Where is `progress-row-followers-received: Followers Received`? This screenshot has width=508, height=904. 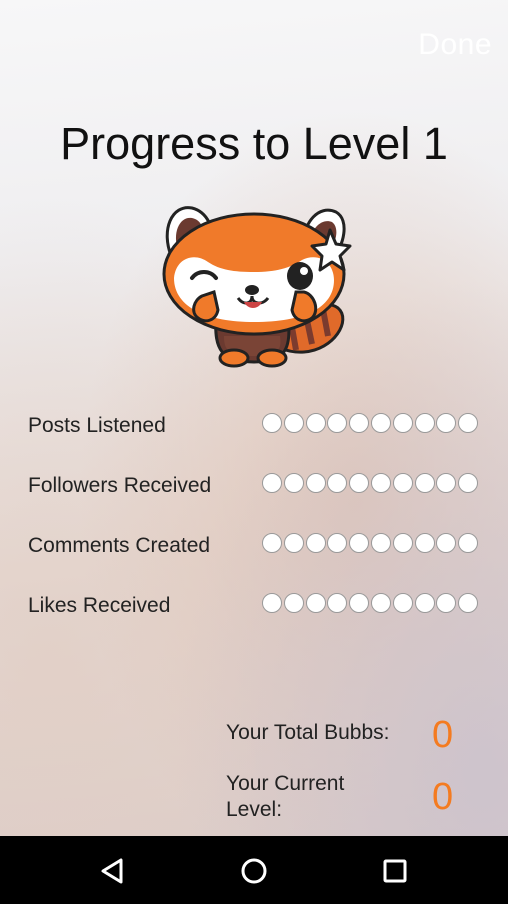 progress-row-followers-received: Followers Received is located at coordinates (258, 485).